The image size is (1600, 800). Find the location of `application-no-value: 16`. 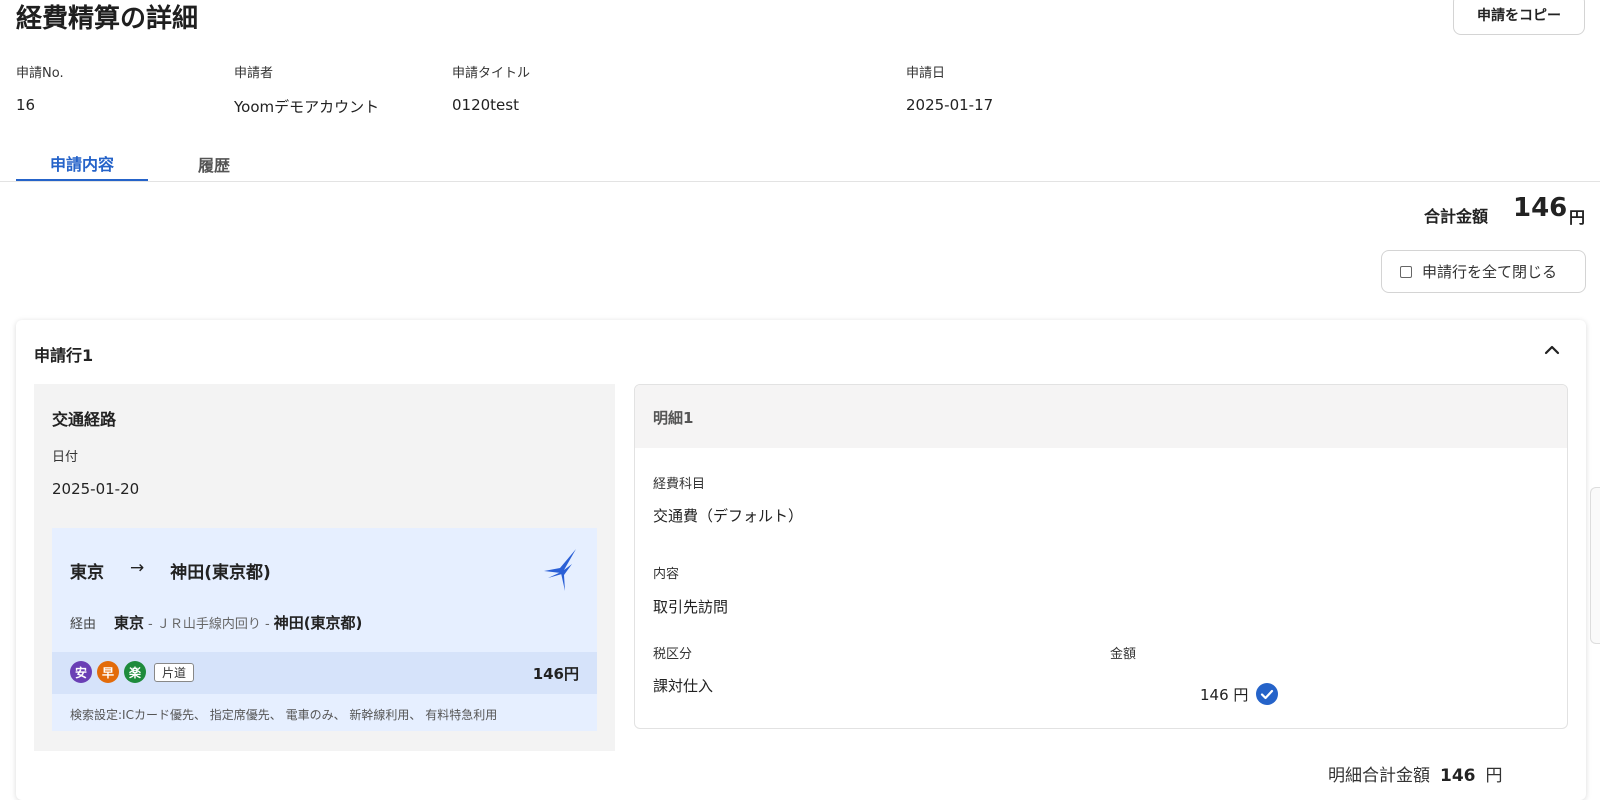

application-no-value: 16 is located at coordinates (26, 105).